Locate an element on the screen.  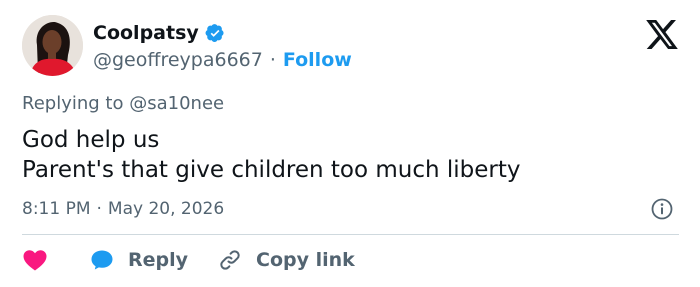
copy-link-label: Copy link is located at coordinates (305, 260).